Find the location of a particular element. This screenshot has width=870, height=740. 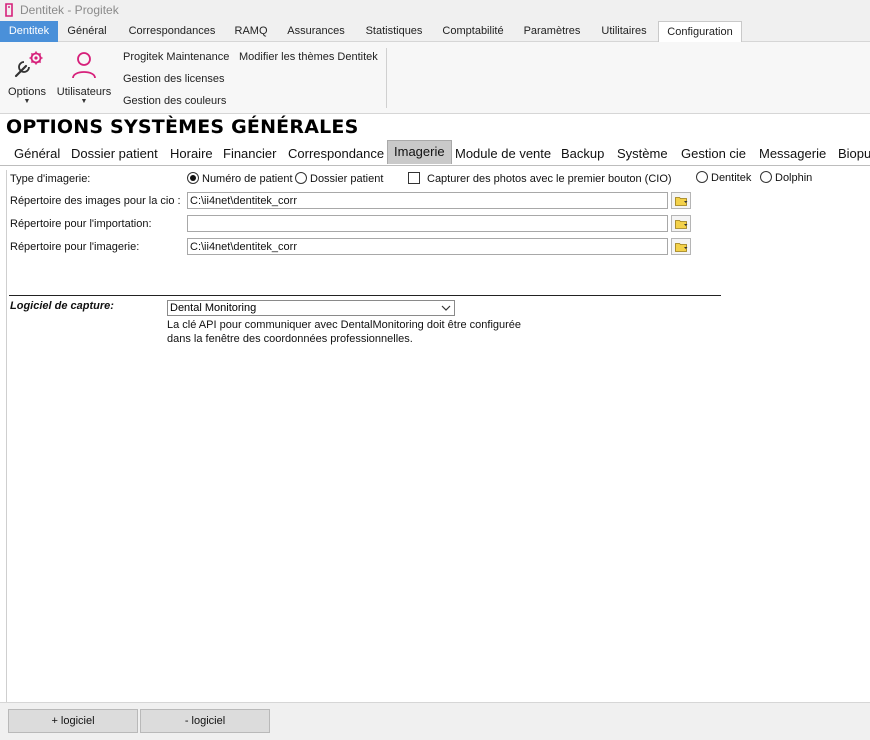

ribbon-tab-parametres: Paramètres is located at coordinates (552, 31).